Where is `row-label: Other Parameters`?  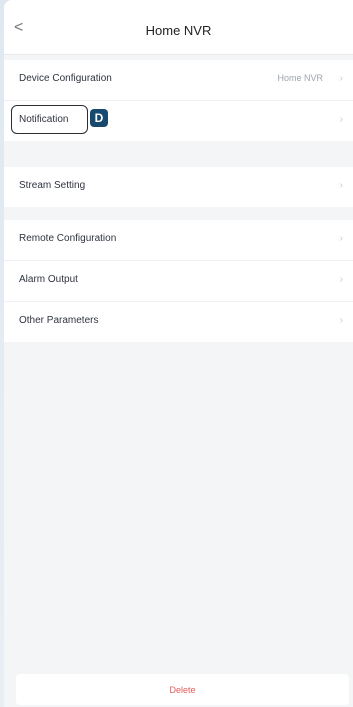 row-label: Other Parameters is located at coordinates (59, 320).